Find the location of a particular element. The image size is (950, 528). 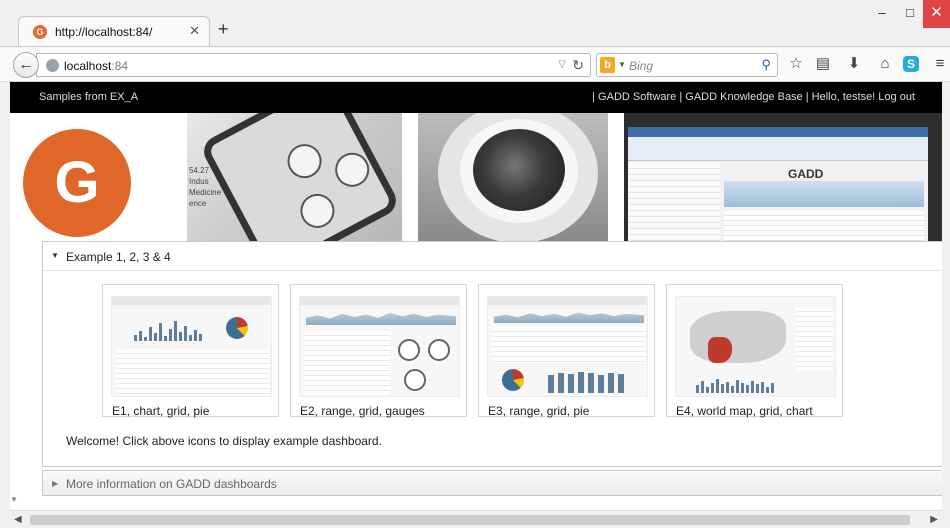

close-window-button: ✕ is located at coordinates (936, 14).